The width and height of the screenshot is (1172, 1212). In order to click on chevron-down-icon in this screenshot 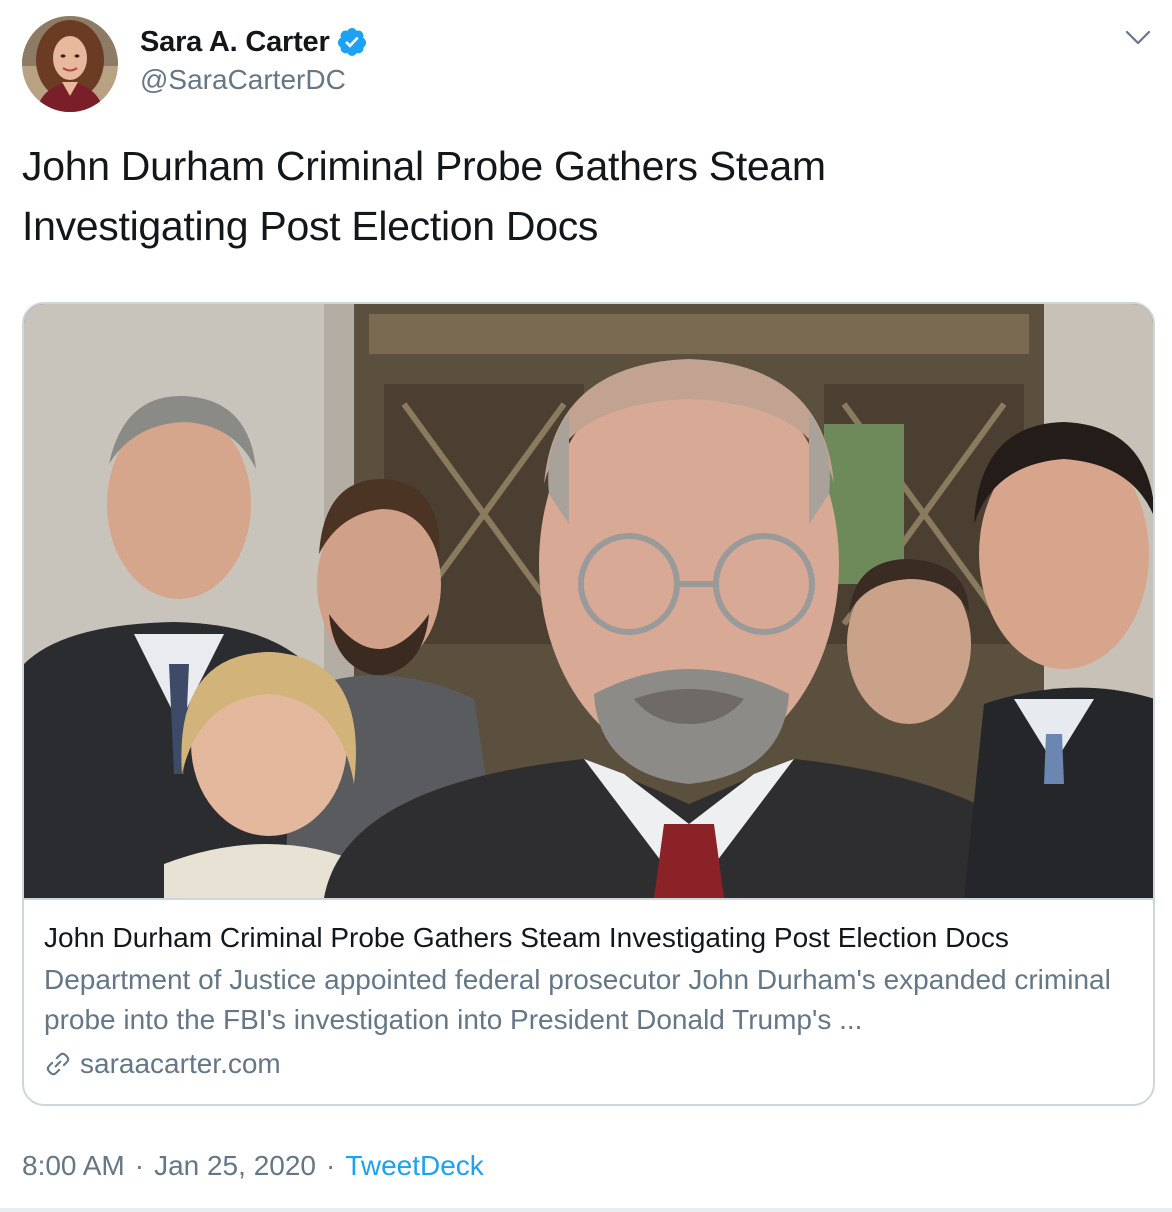, I will do `click(1138, 38)`.